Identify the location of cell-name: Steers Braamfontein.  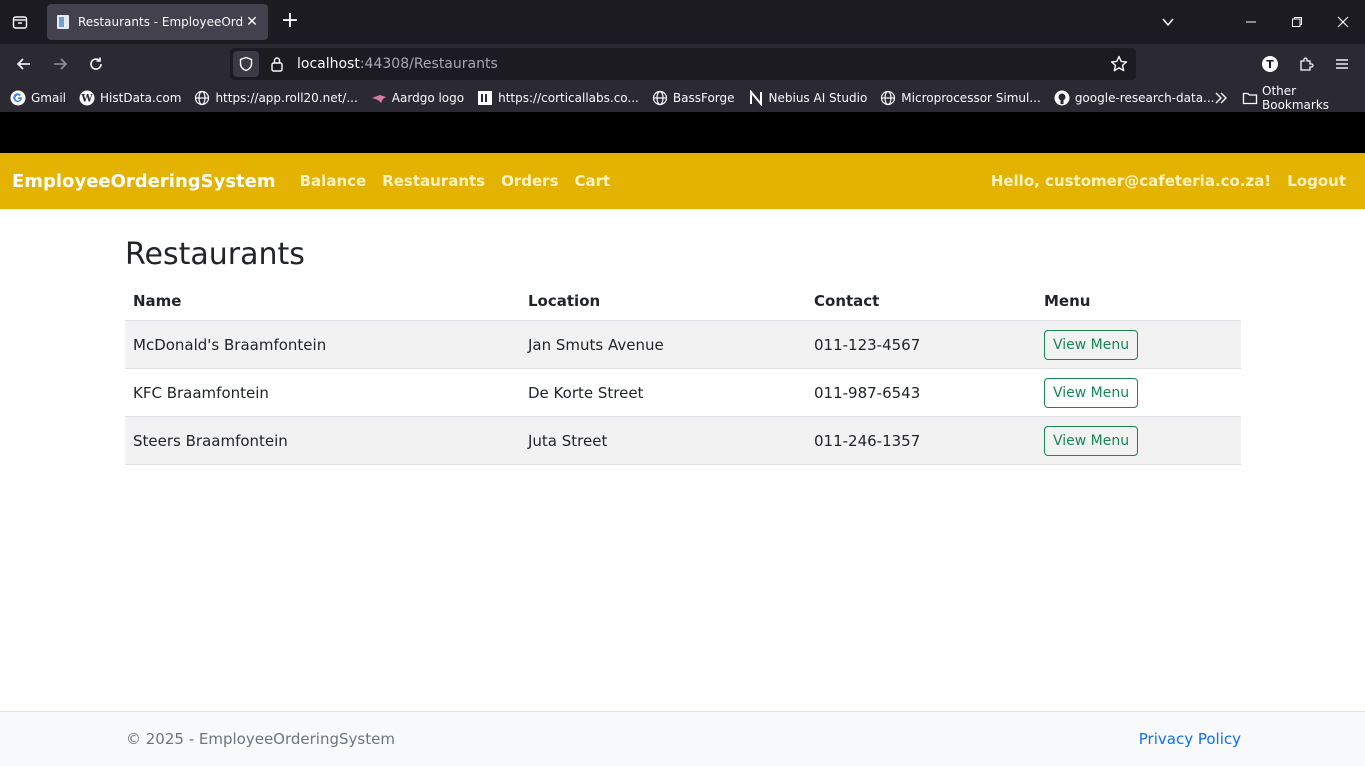
(322, 440).